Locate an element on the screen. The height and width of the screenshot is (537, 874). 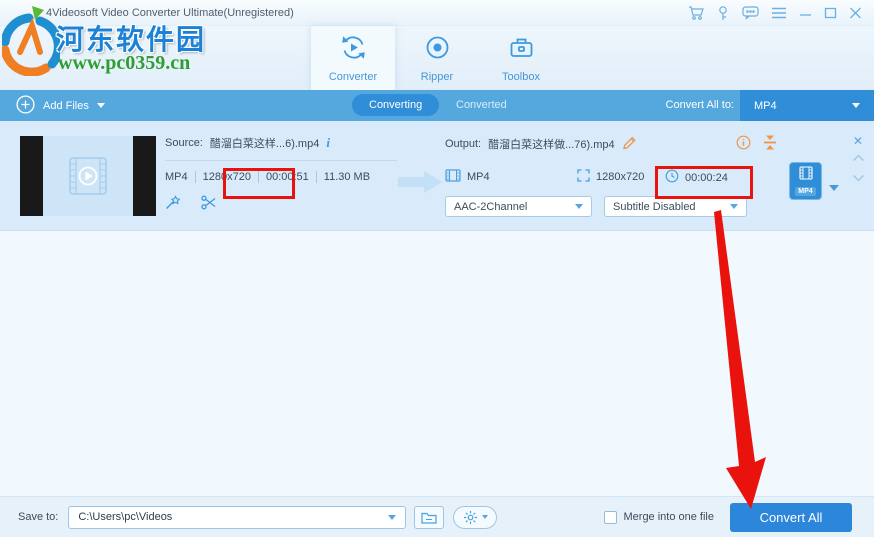
add-plus-icon is located at coordinates (25, 105).